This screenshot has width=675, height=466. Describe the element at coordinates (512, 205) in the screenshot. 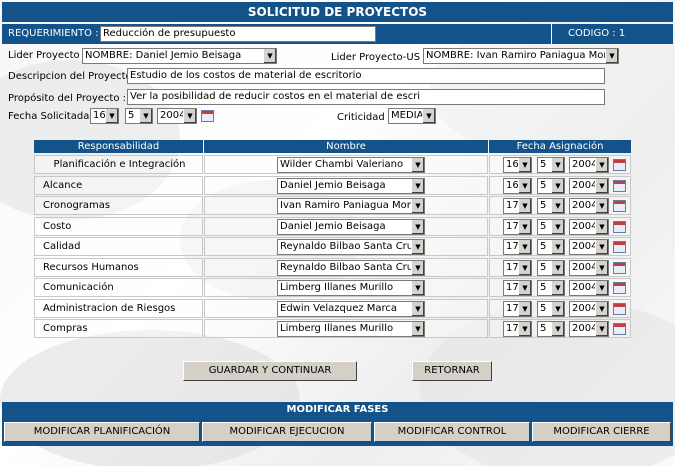

I see `asignacion-day-value: 17` at that location.